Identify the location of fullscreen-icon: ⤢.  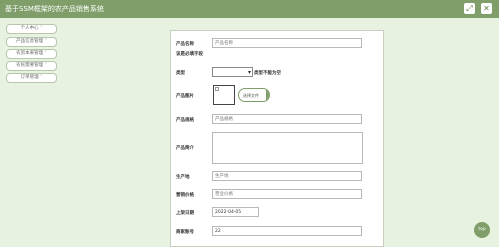
(469, 8).